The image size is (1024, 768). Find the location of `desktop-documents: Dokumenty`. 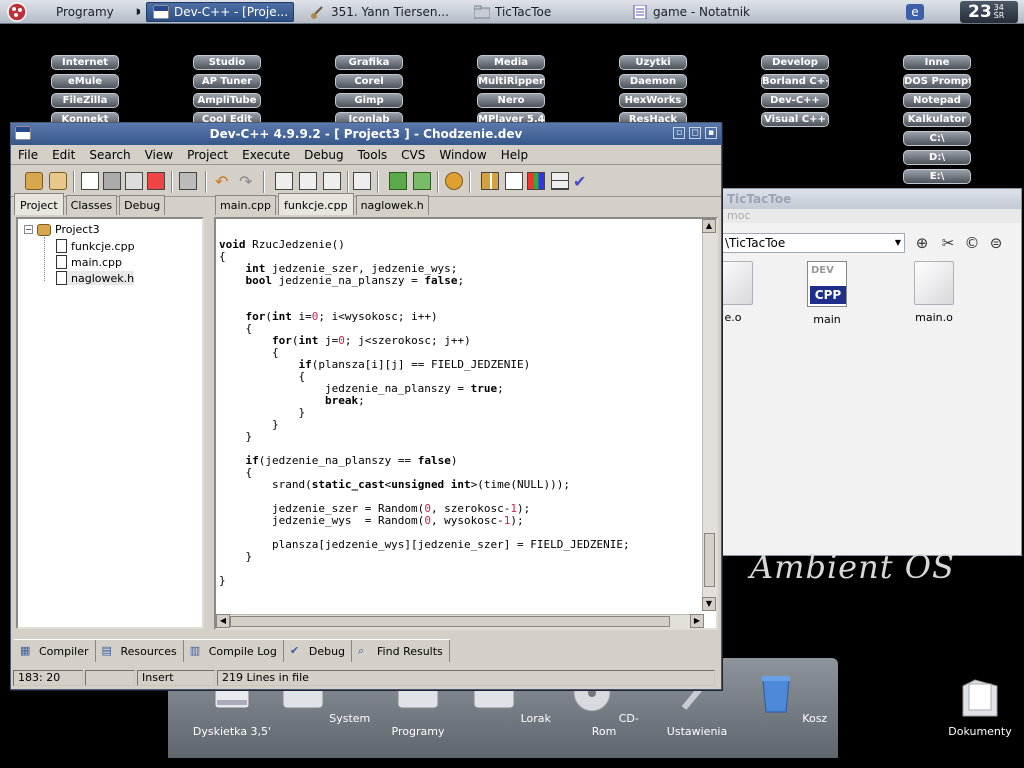

desktop-documents: Dokumenty is located at coordinates (980, 707).